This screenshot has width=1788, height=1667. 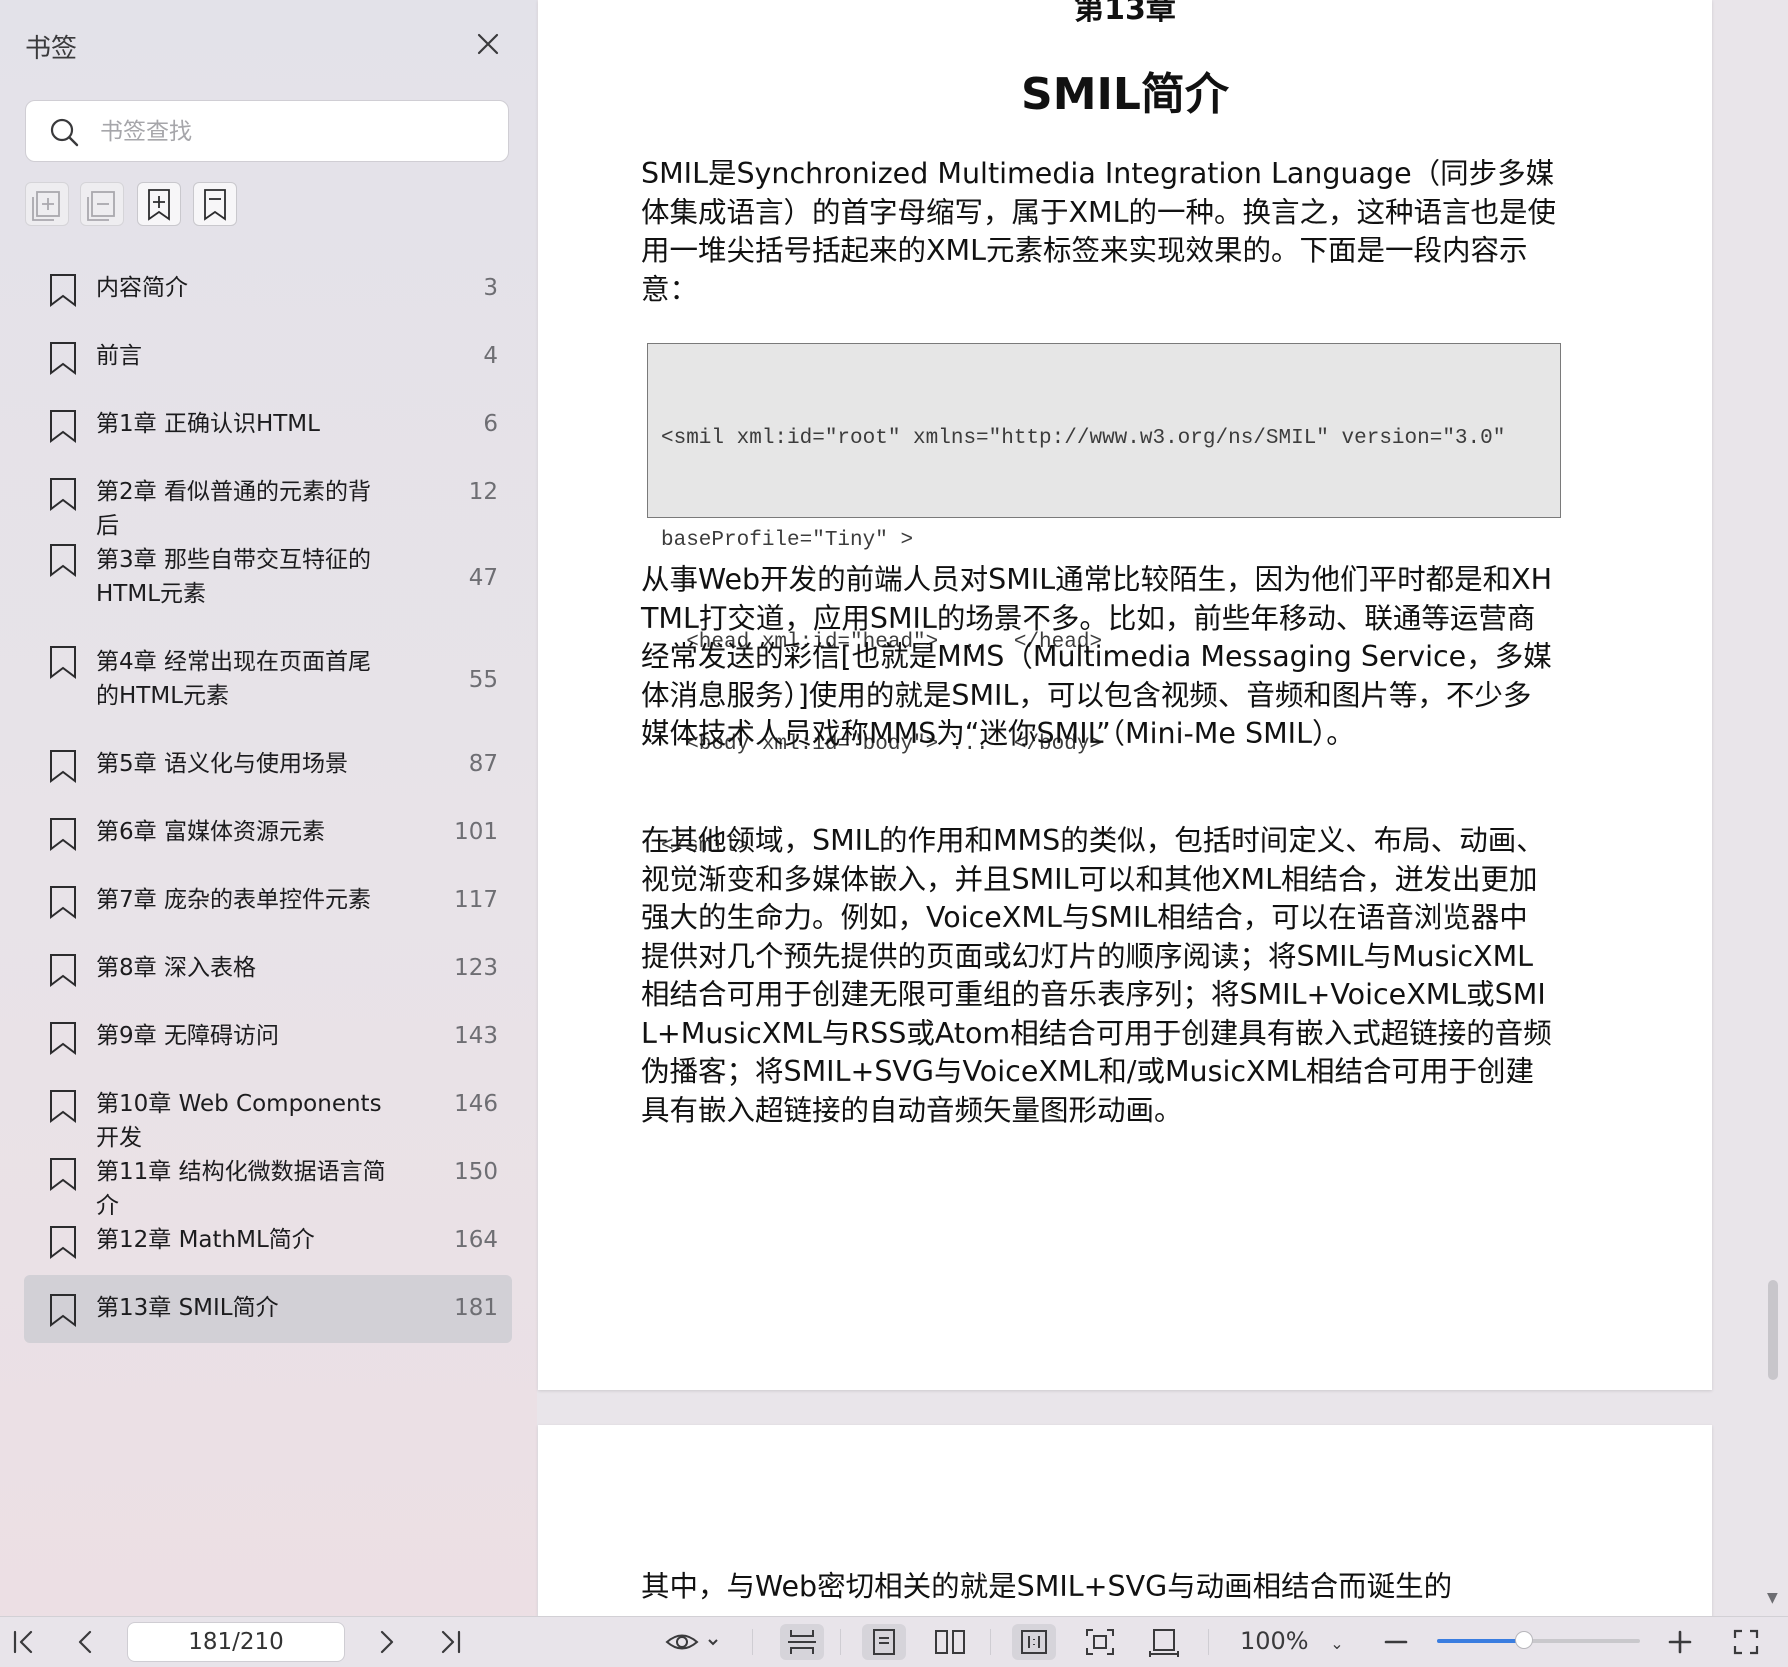 What do you see at coordinates (233, 900) in the screenshot?
I see `bookmark-label: 第7章 庞杂的表单控件元素` at bounding box center [233, 900].